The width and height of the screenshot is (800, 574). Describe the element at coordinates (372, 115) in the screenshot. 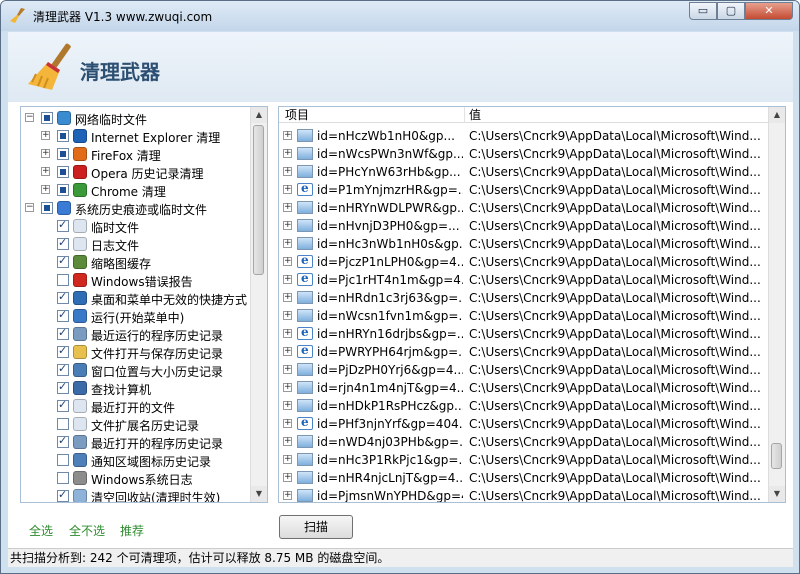

I see `column-header-item: 项目` at that location.